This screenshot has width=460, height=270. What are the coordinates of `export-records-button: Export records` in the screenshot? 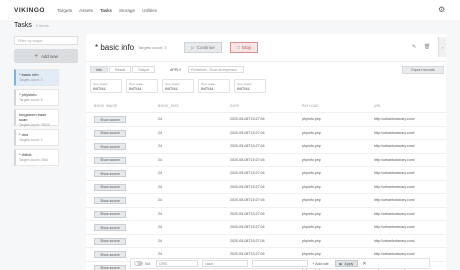 It's located at (423, 70).